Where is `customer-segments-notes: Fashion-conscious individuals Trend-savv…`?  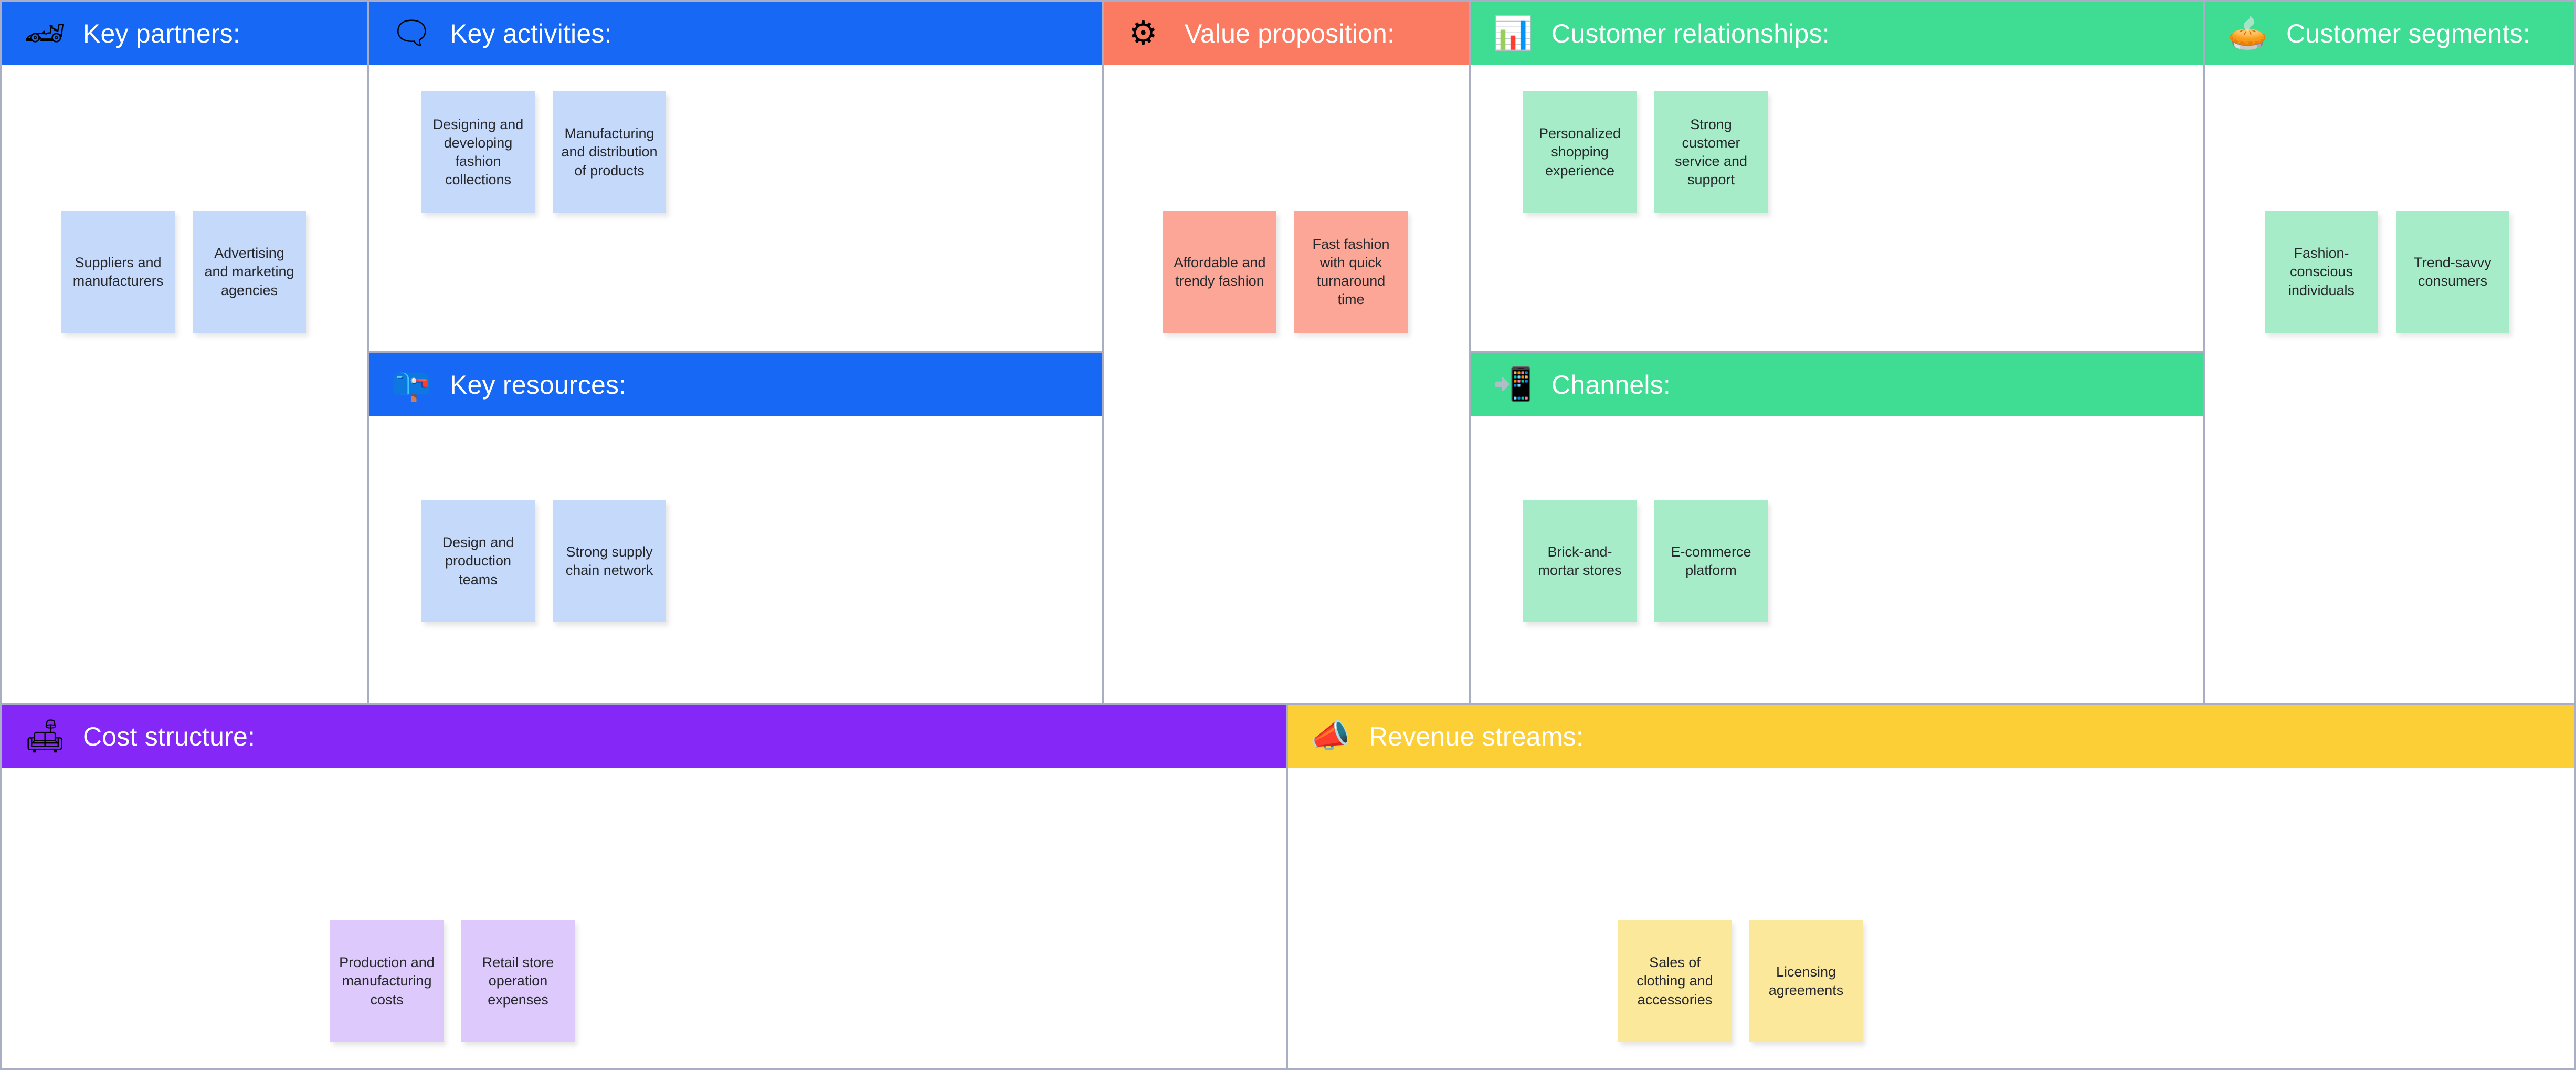
customer-segments-notes: Fashion-conscious individuals Trend-savv… is located at coordinates (2387, 272).